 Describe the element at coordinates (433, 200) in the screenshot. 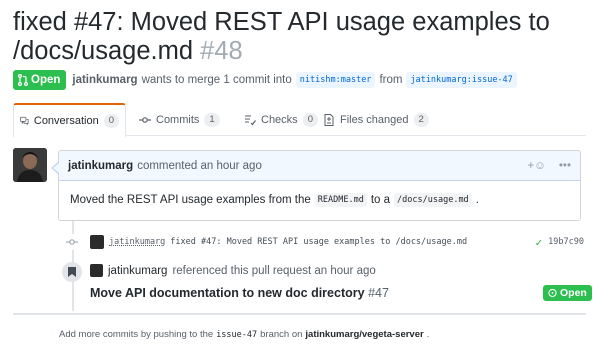

I see `comment-code-usage: /docs/usage.md` at that location.